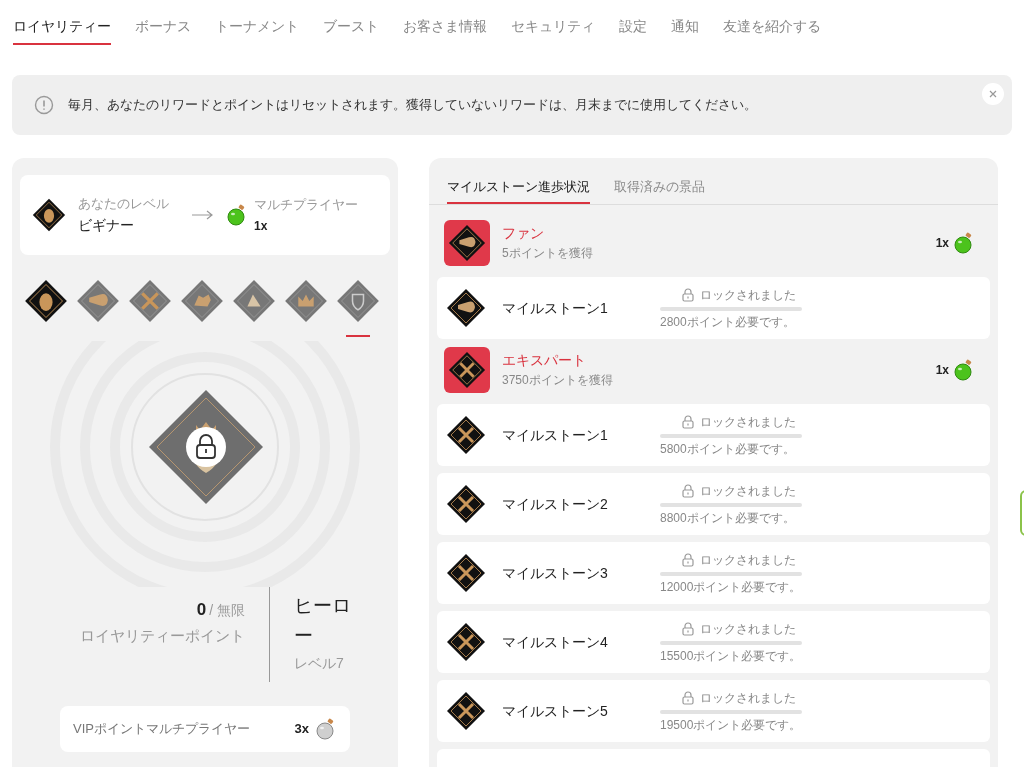 This screenshot has width=1024, height=767. Describe the element at coordinates (44, 105) in the screenshot. I see `info-icon` at that location.